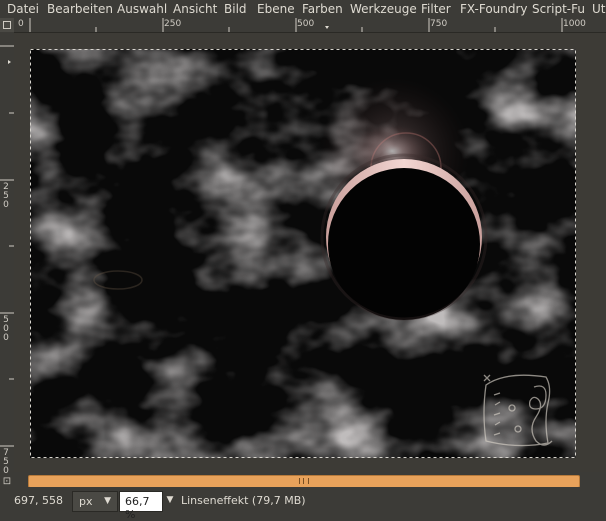  What do you see at coordinates (86, 501) in the screenshot?
I see `unit-value: px` at bounding box center [86, 501].